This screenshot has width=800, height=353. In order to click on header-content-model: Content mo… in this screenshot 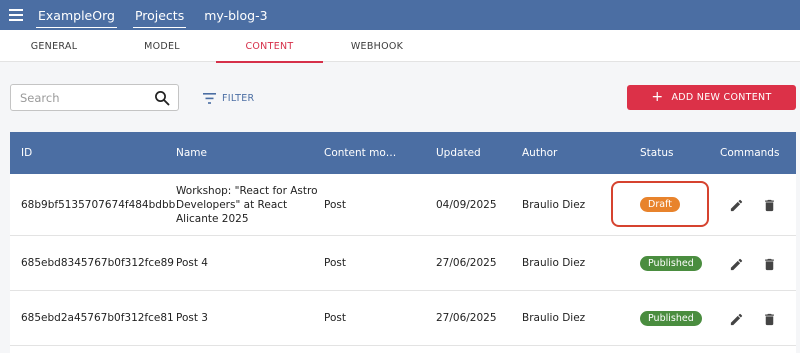, I will do `click(360, 153)`.